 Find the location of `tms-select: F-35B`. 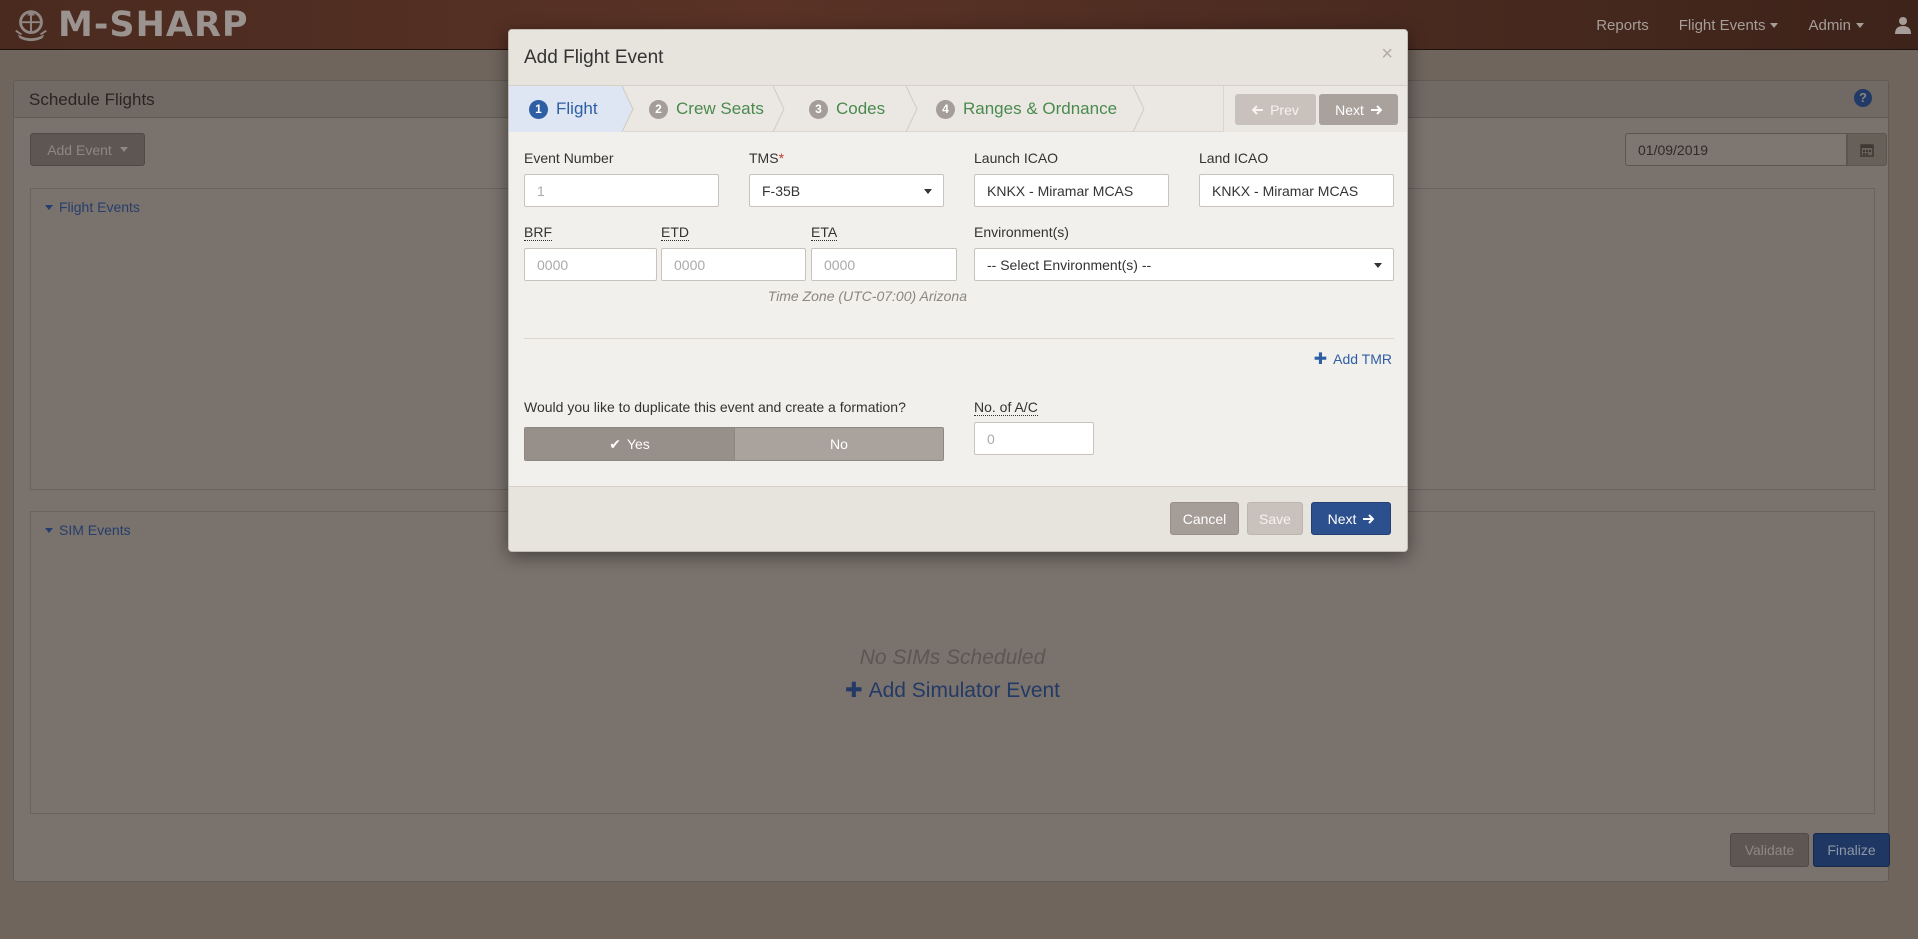

tms-select: F-35B is located at coordinates (846, 190).